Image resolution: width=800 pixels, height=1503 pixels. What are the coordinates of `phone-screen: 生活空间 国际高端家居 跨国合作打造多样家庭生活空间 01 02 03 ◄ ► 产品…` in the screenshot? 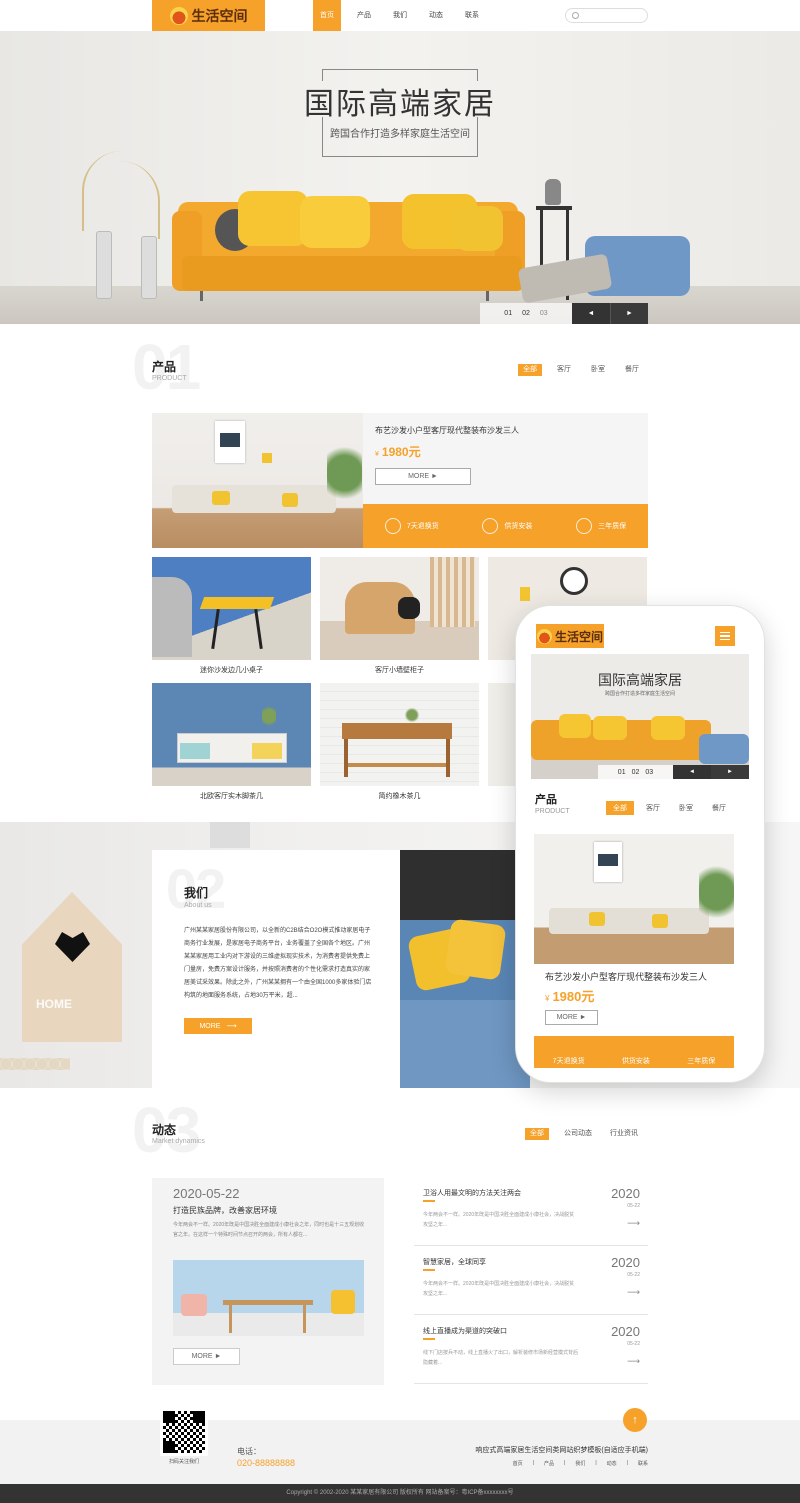 It's located at (640, 843).